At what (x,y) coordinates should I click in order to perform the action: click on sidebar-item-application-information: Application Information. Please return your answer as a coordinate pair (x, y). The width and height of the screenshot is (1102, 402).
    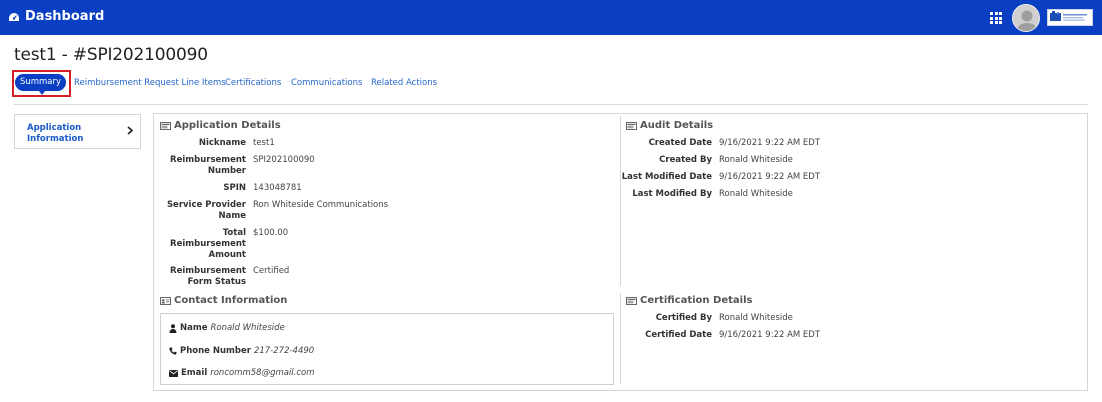
    Looking at the image, I should click on (77, 131).